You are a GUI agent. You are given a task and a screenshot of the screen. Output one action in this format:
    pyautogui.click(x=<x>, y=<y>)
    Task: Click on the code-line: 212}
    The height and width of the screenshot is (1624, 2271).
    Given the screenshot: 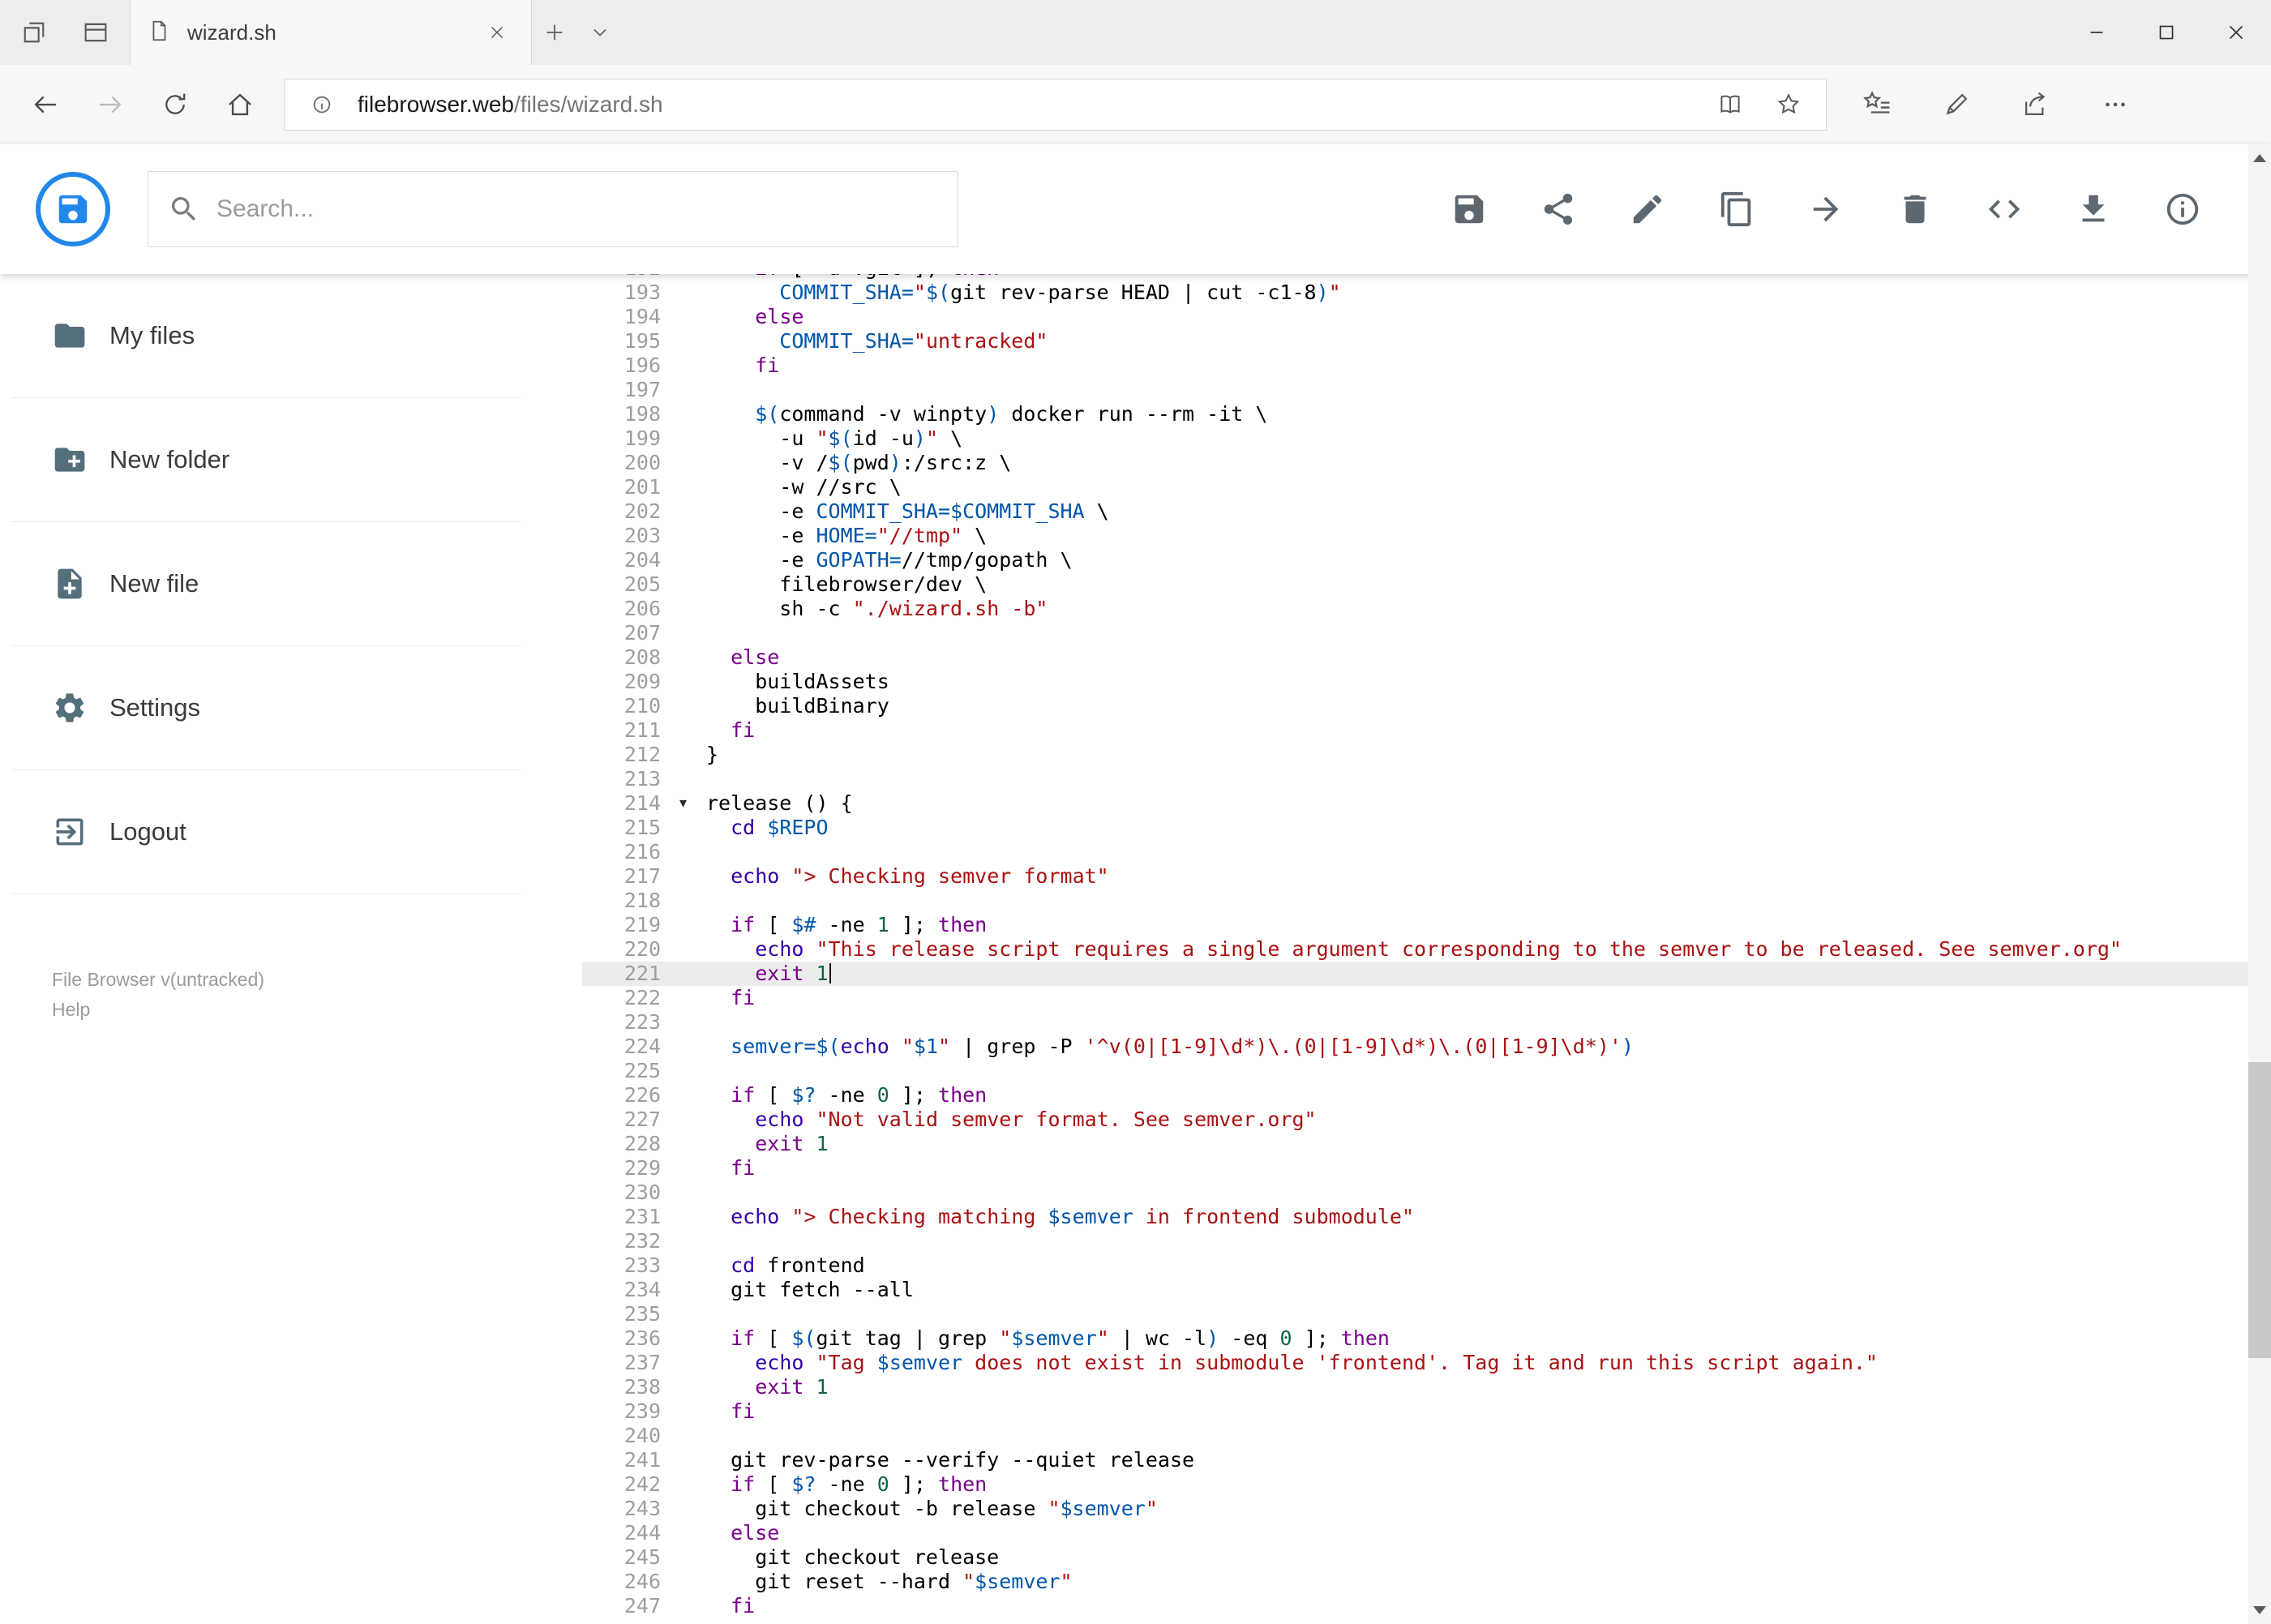 What is the action you would take?
    pyautogui.click(x=1426, y=755)
    